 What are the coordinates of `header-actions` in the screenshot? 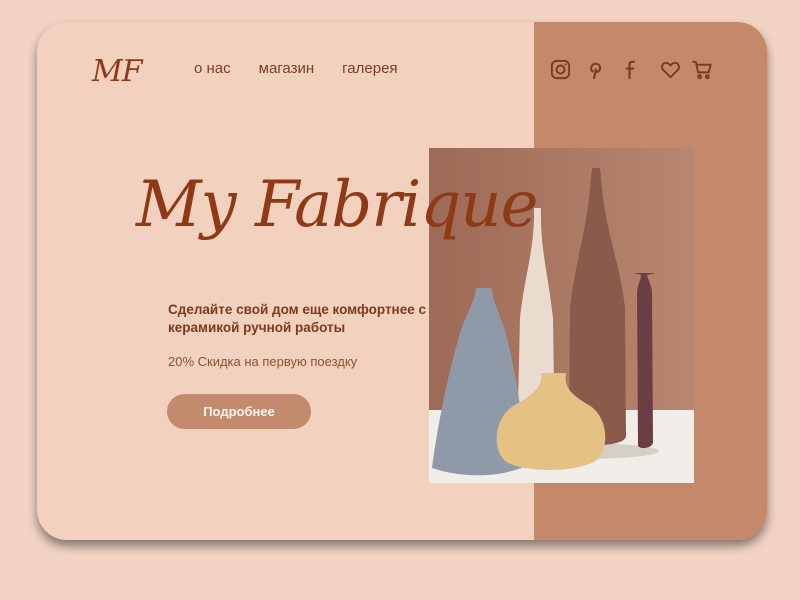 It's located at (686, 69).